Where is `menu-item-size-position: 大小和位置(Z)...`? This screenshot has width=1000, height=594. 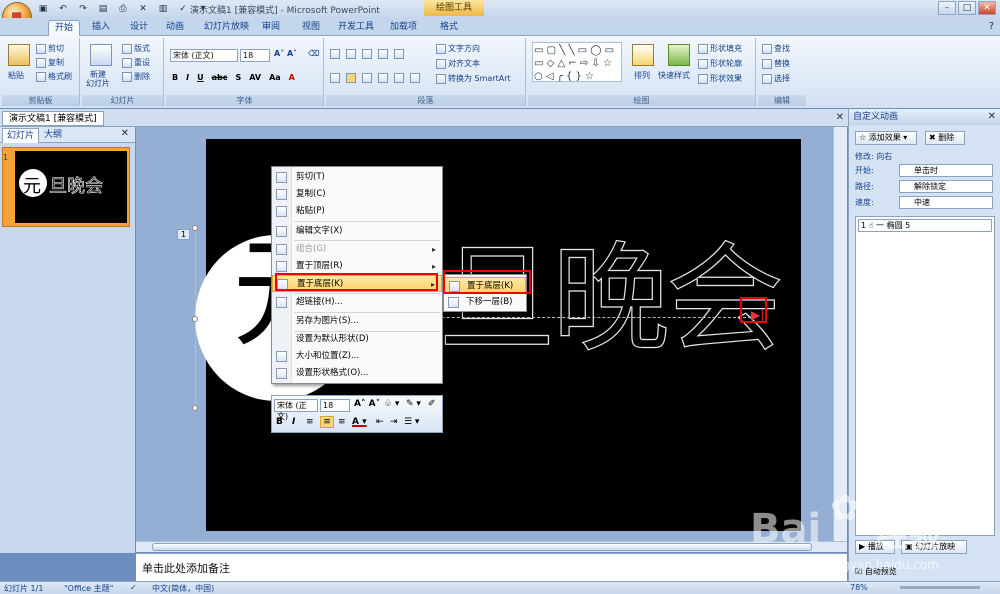
menu-item-size-position: 大小和位置(Z)... is located at coordinates (357, 356).